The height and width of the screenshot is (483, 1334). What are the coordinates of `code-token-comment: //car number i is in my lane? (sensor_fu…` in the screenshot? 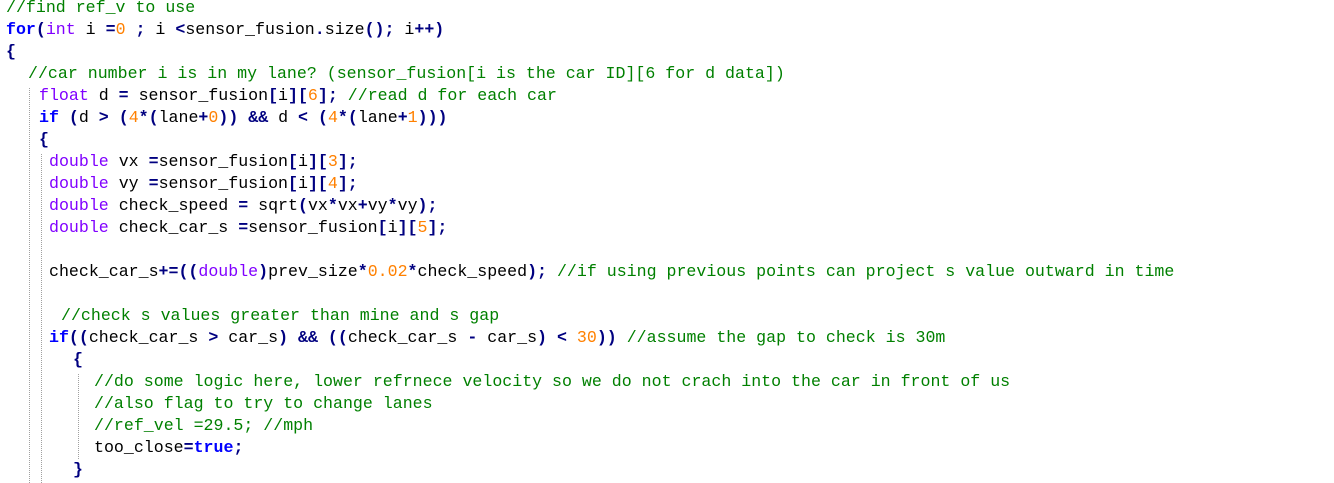 It's located at (406, 73).